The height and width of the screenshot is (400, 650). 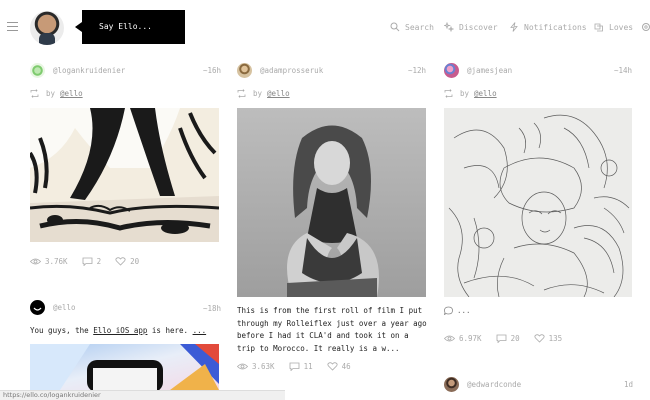 I want to click on loves-count: 135, so click(x=555, y=338).